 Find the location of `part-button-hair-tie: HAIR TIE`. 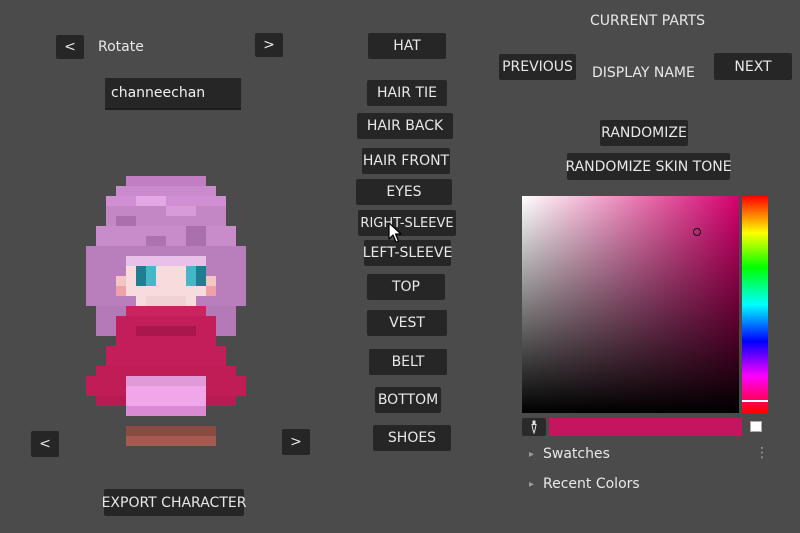

part-button-hair-tie: HAIR TIE is located at coordinates (407, 93).